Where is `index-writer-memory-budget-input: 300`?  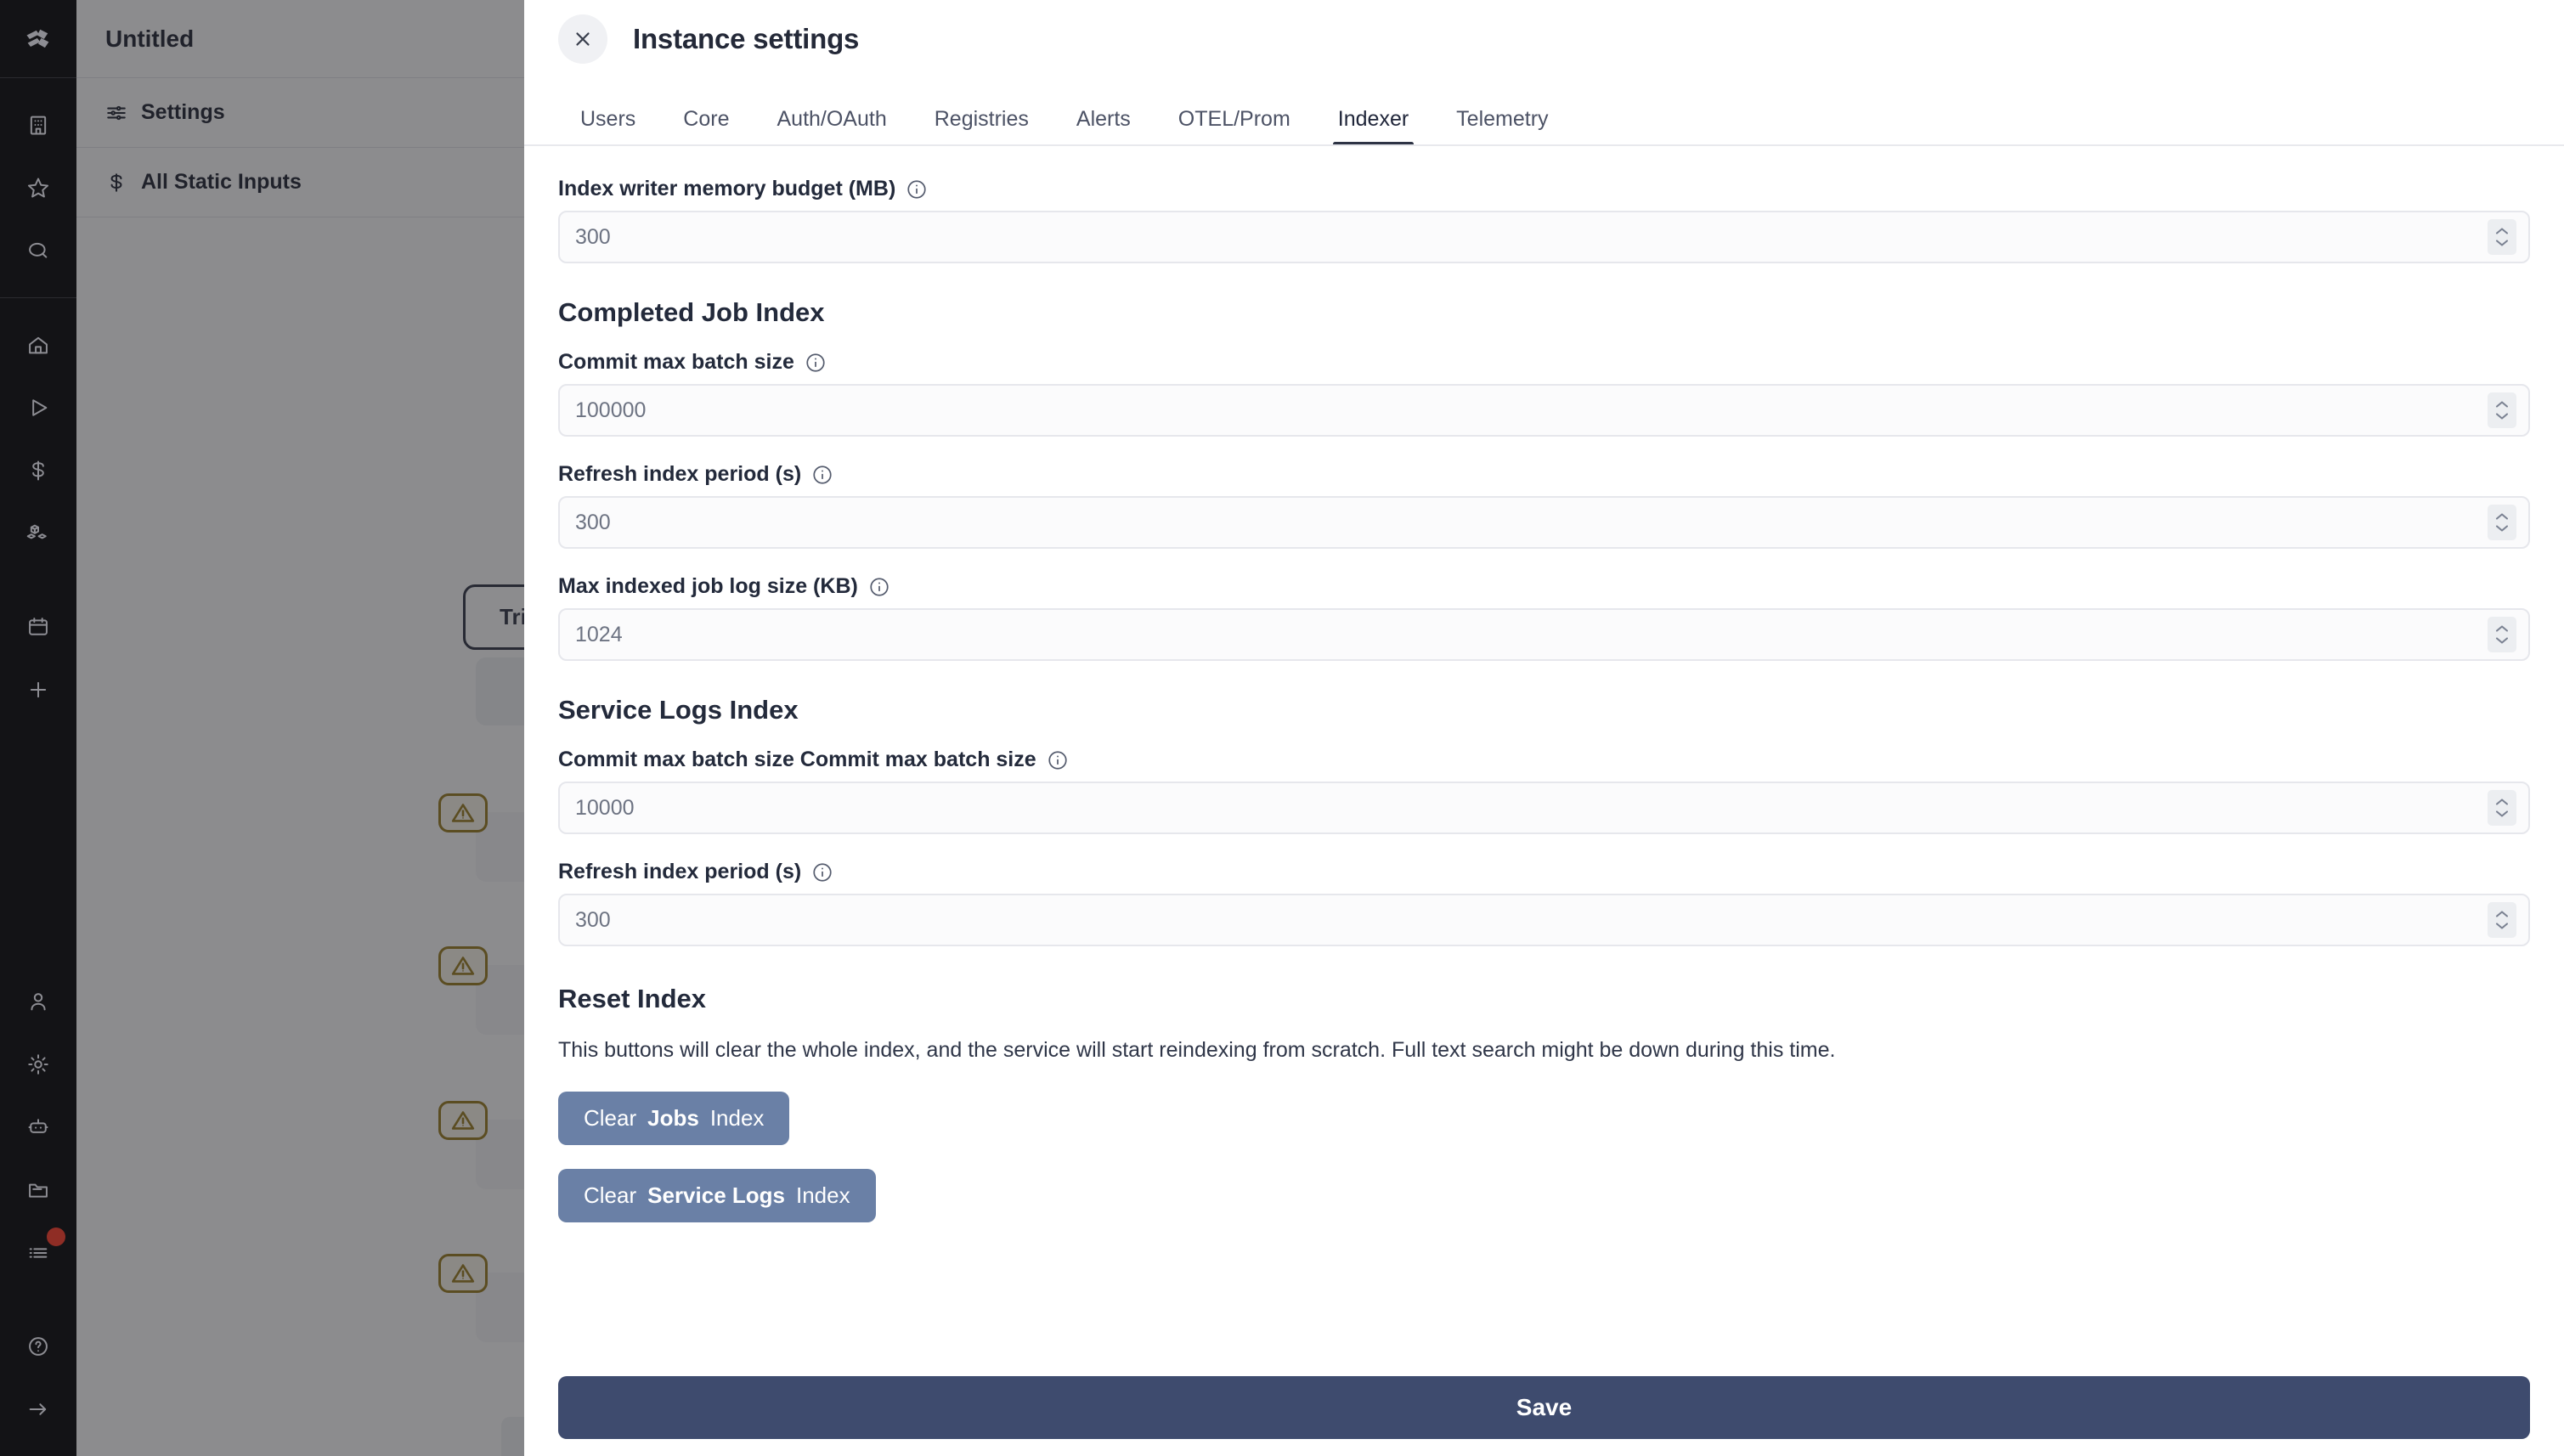
index-writer-memory-budget-input: 300 is located at coordinates (1544, 237).